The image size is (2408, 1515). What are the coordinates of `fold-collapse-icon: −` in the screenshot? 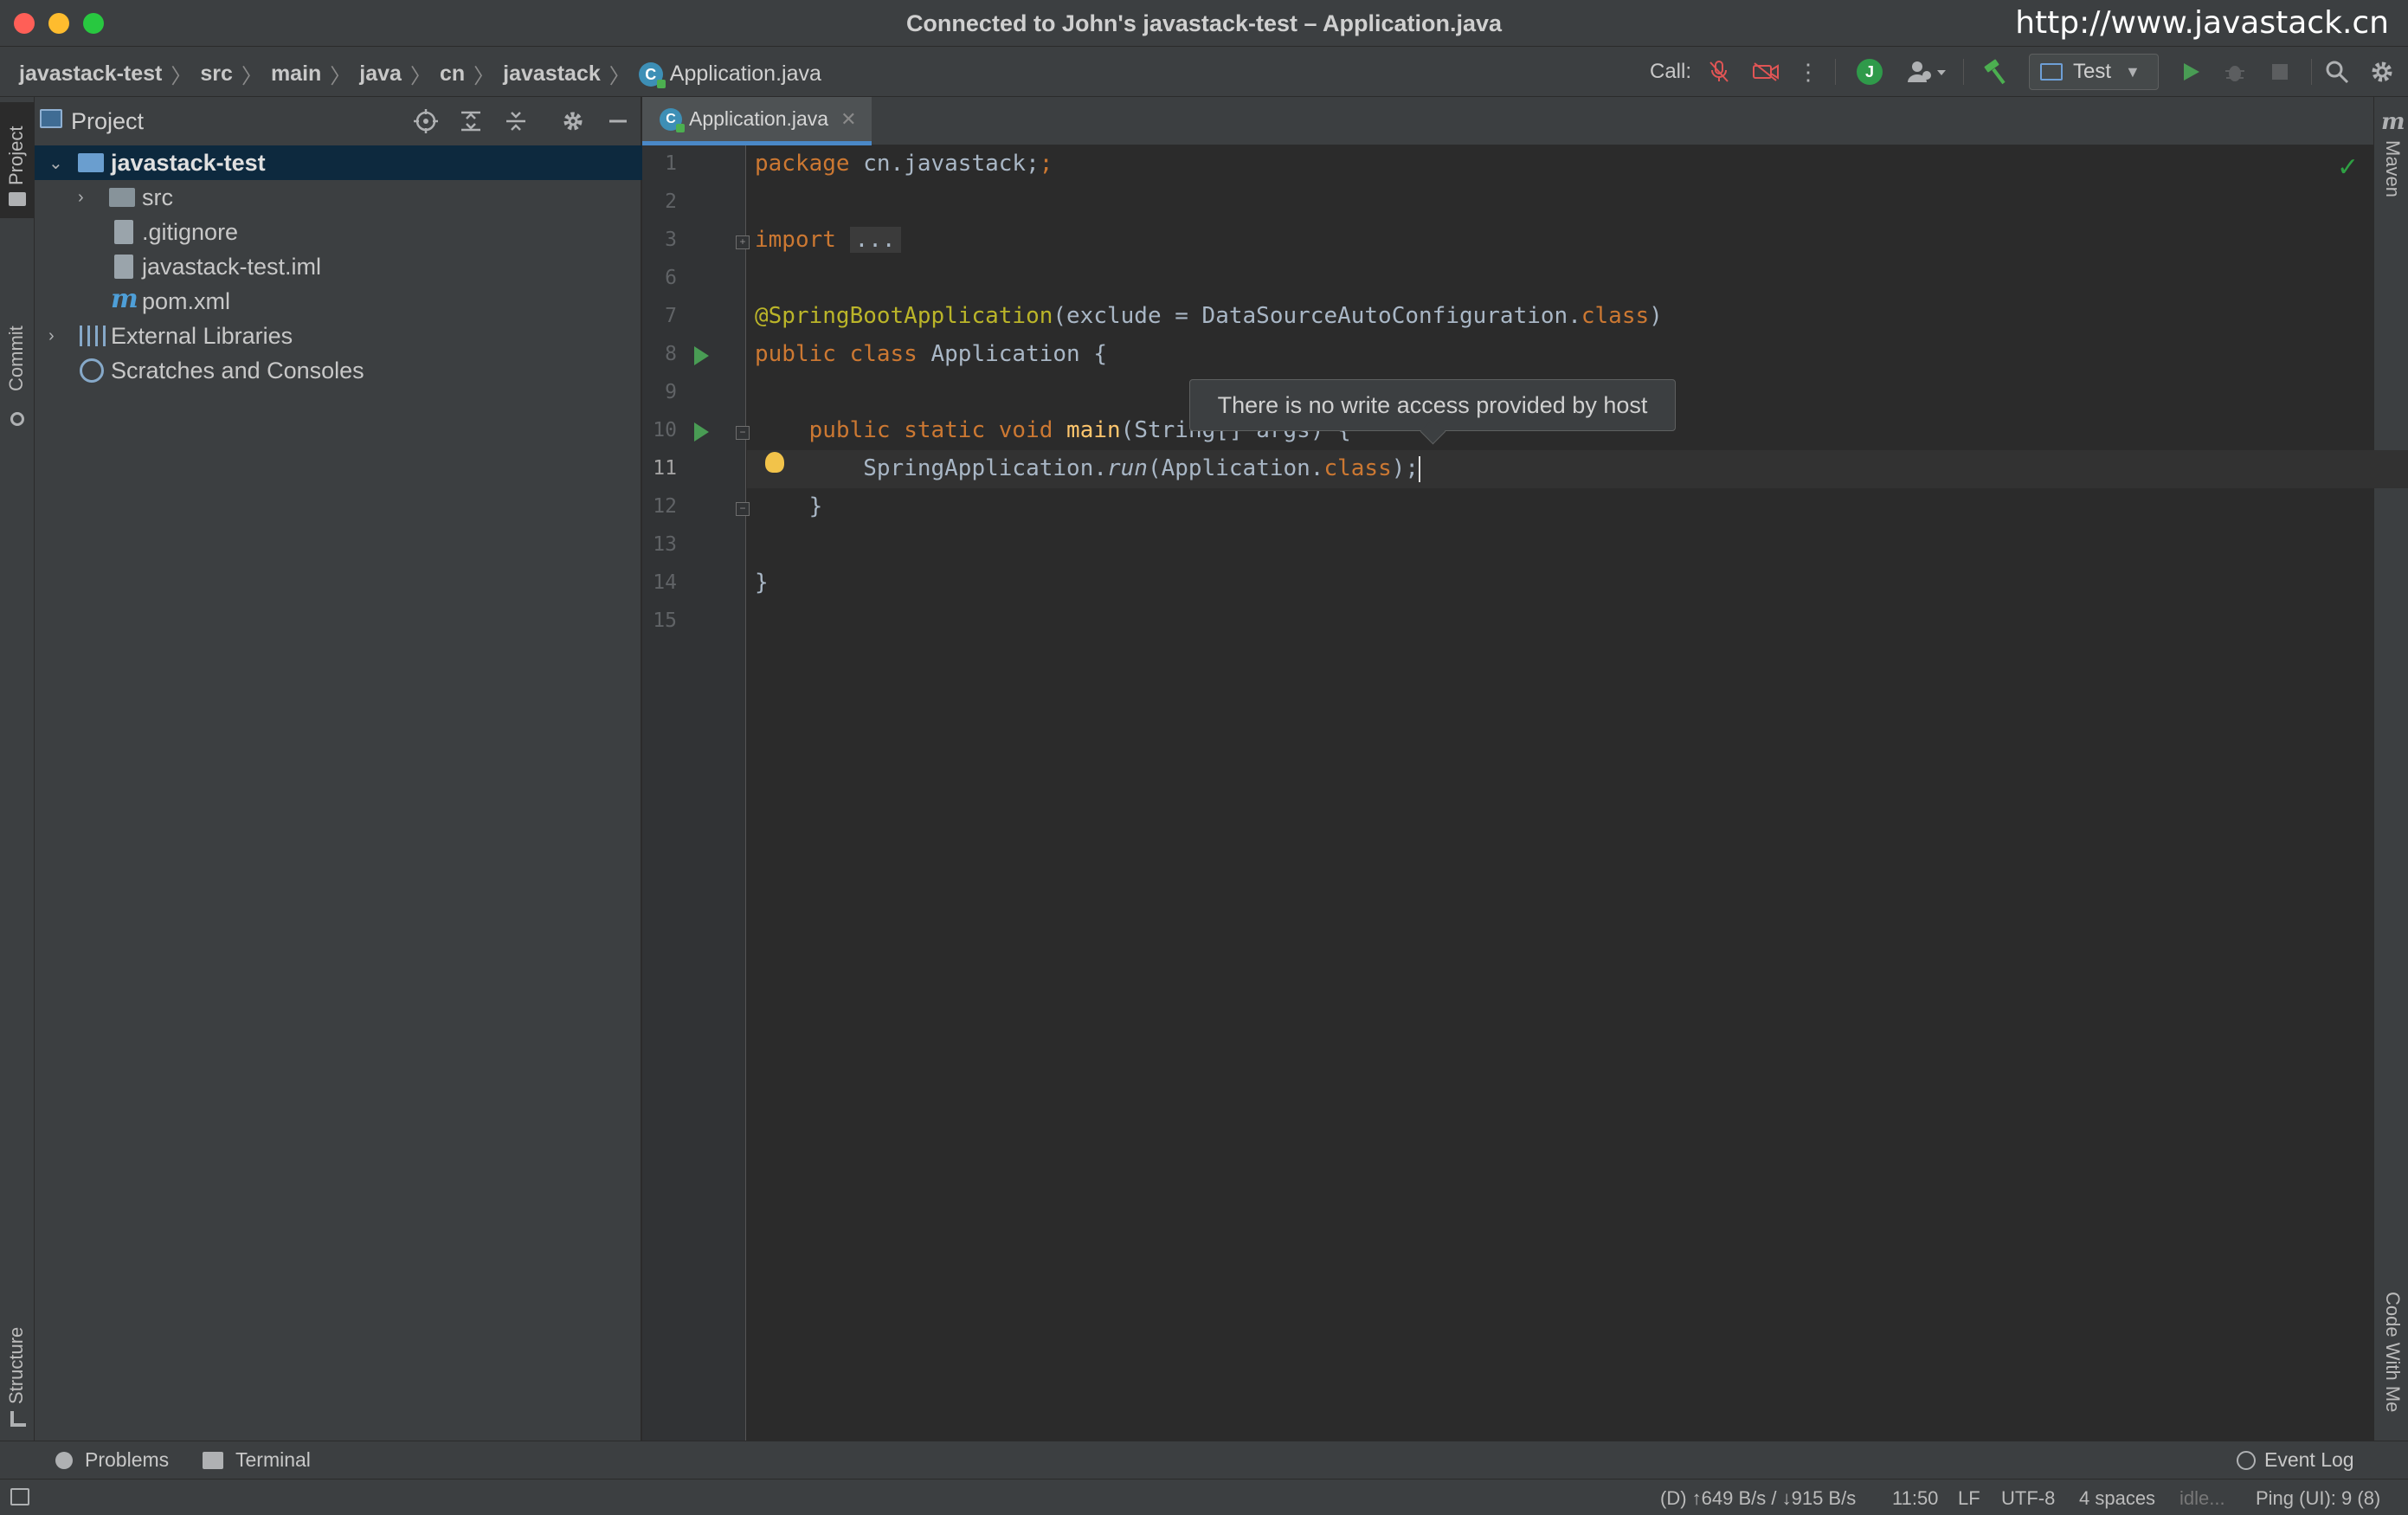 It's located at (743, 433).